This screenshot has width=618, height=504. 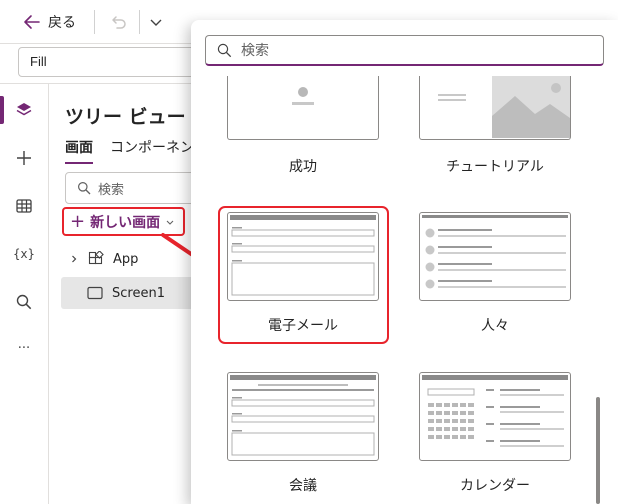 I want to click on active-indicator, so click(x=2, y=110).